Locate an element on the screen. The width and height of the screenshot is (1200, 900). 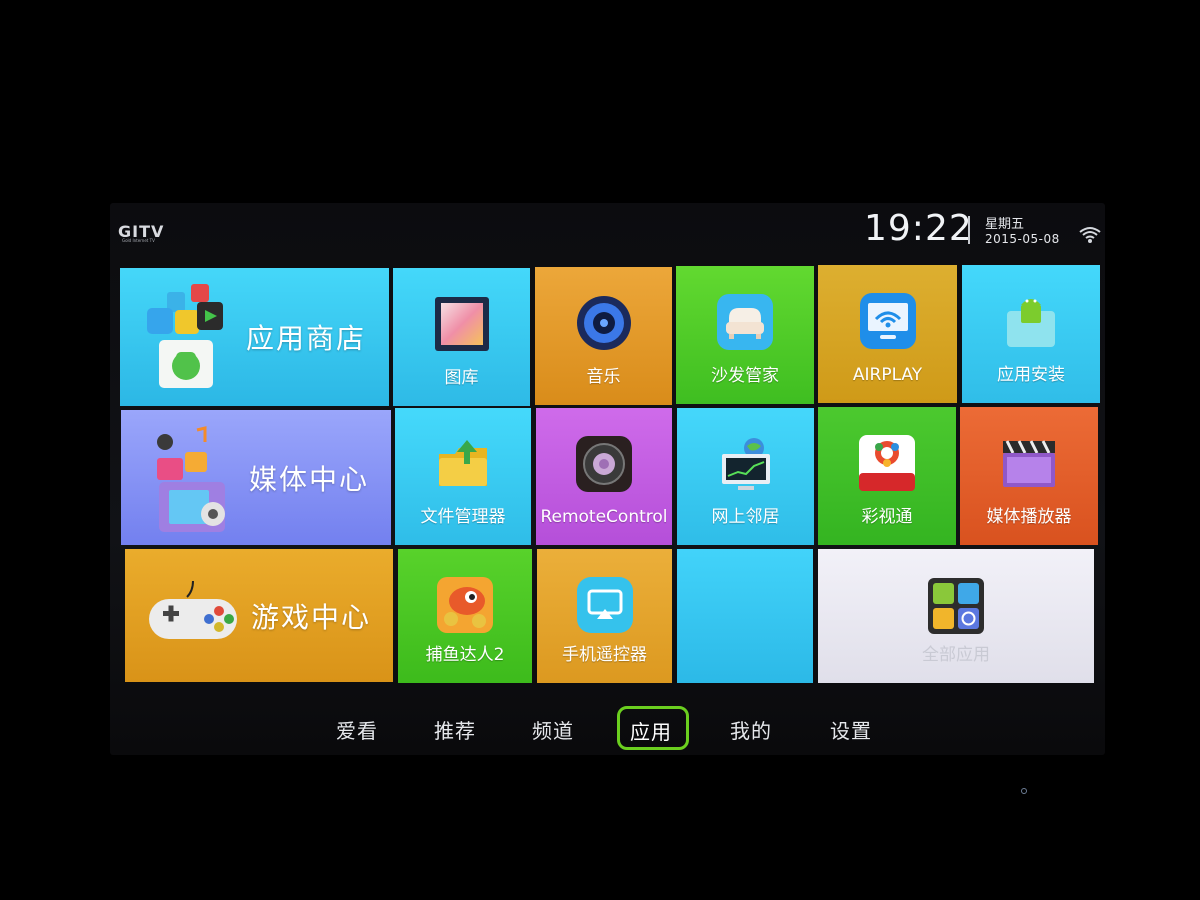
nav-item-apps-active: 应用 is located at coordinates (653, 728).